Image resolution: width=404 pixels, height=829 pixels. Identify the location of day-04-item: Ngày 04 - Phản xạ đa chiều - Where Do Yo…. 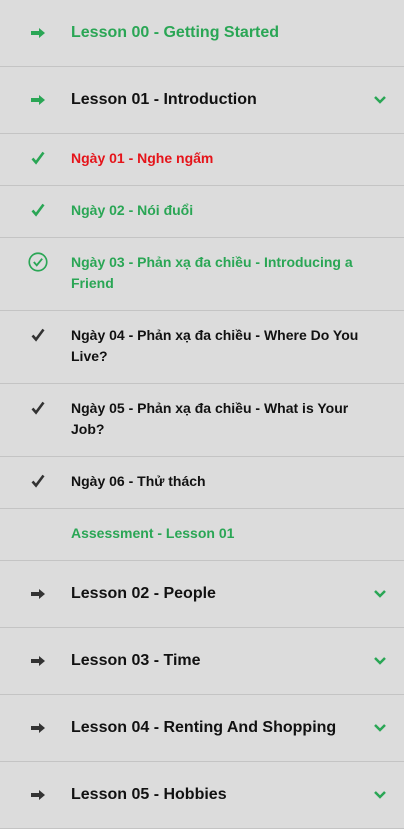
(202, 347).